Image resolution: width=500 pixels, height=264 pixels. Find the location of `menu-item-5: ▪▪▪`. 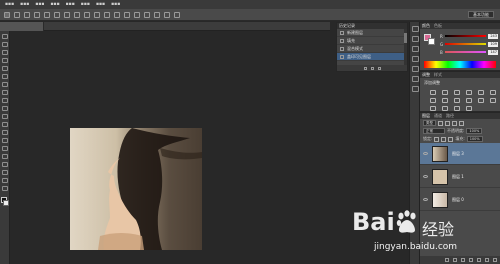

menu-item-5: ▪▪▪ is located at coordinates (70, 4).